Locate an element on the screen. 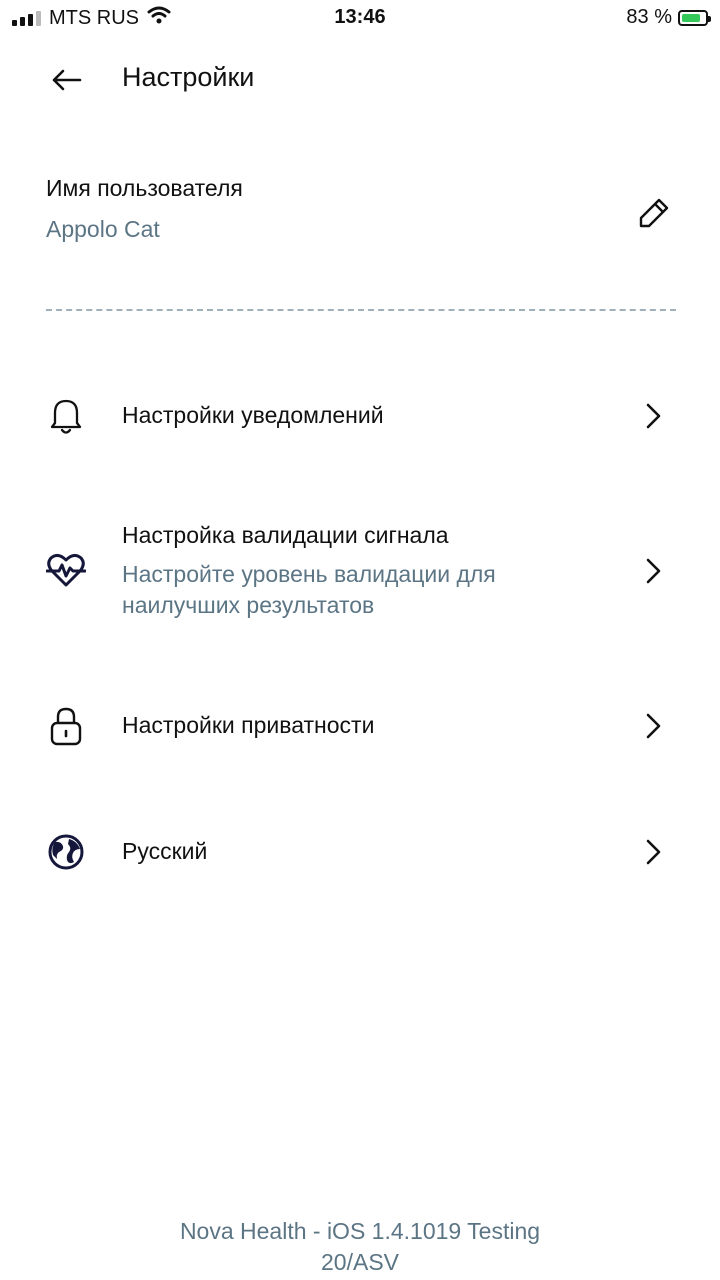  menu-item-privacy: Настройки приватности is located at coordinates (360, 726).